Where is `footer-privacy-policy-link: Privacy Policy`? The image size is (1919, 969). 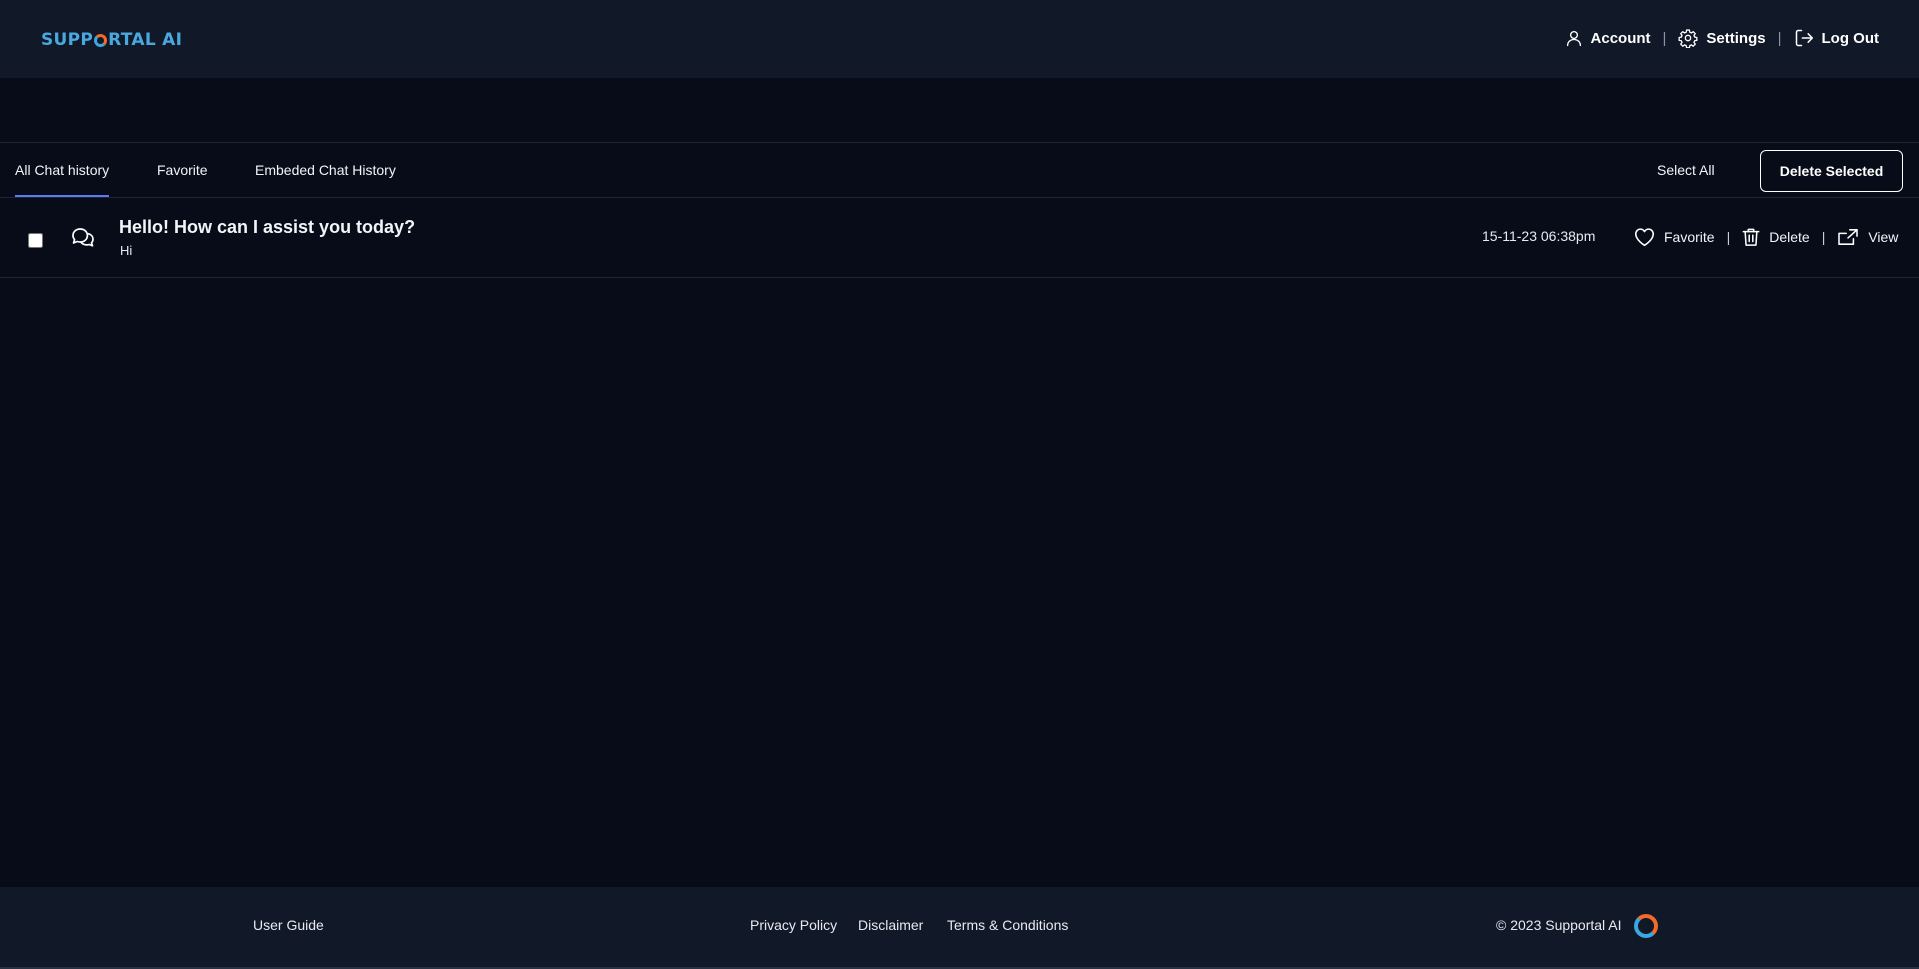 footer-privacy-policy-link: Privacy Policy is located at coordinates (793, 925).